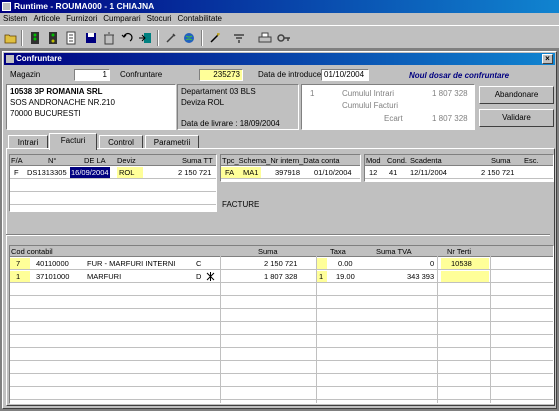  Describe the element at coordinates (241, 204) in the screenshot. I see `facture-label: FACTURE` at that location.